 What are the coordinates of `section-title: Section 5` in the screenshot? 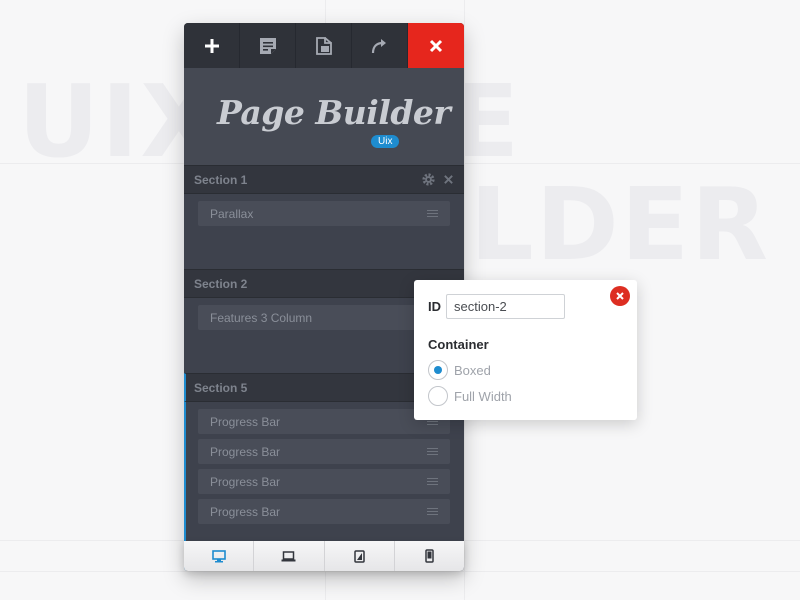 It's located at (221, 387).